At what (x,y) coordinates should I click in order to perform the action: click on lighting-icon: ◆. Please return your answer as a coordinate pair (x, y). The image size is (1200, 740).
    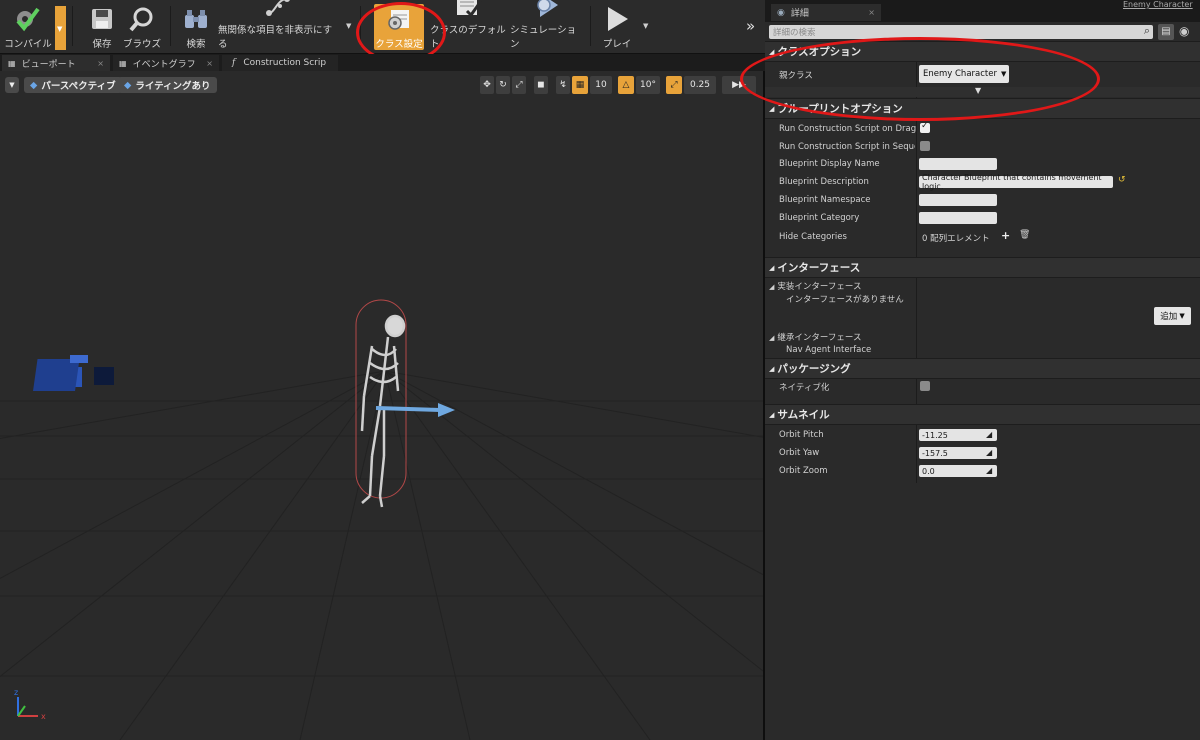
    Looking at the image, I should click on (128, 85).